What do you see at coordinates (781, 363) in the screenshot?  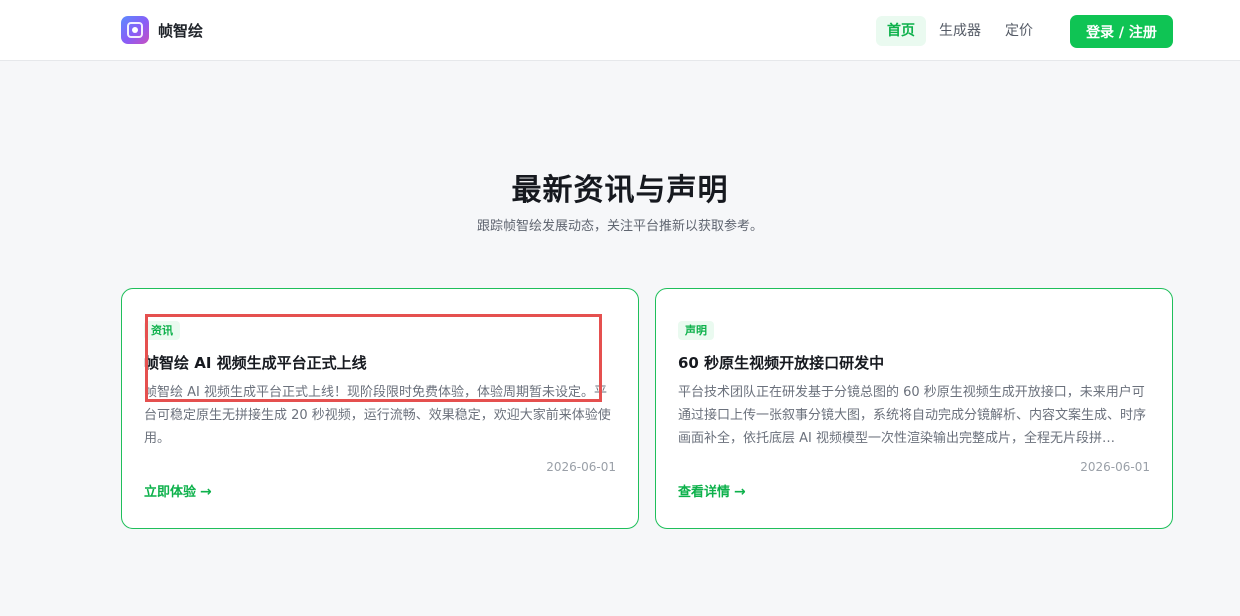 I see `card-title: 60 秒原生视频开放接口研发中` at bounding box center [781, 363].